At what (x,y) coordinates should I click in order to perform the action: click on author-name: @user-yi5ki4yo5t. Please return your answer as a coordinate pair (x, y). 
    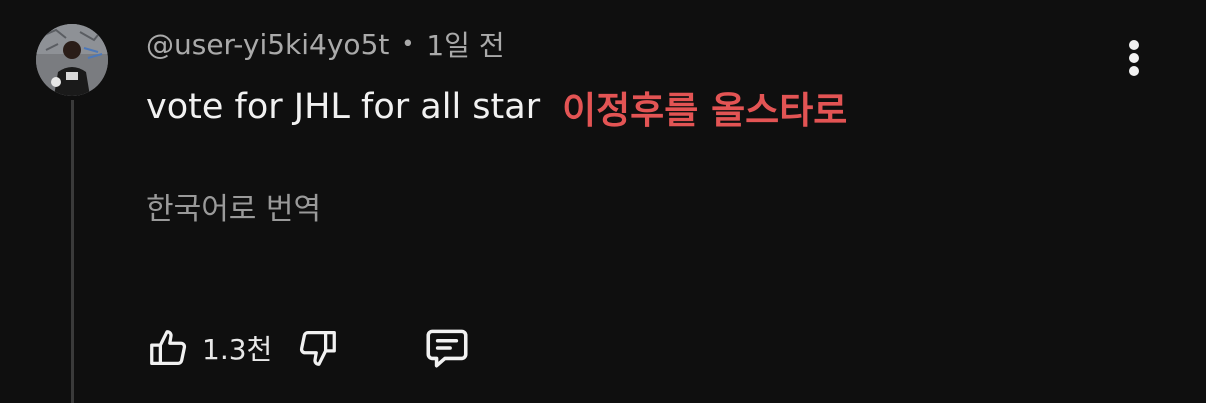
    Looking at the image, I should click on (267, 44).